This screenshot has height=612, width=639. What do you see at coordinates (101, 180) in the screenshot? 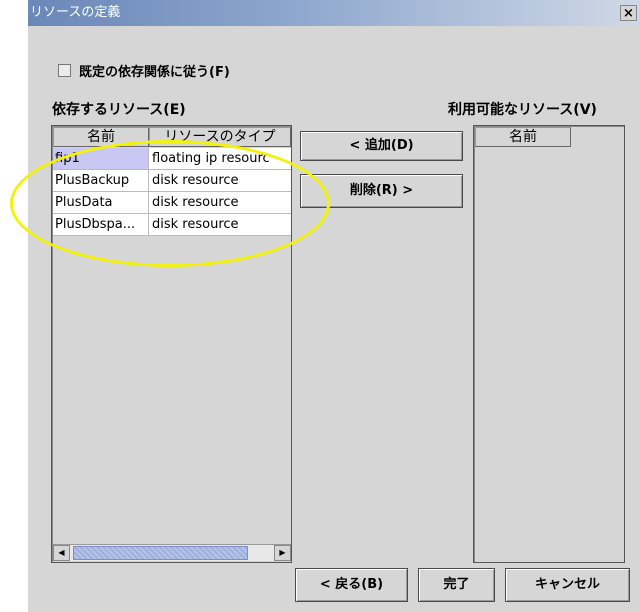
I see `row-name: PlusBackup` at bounding box center [101, 180].